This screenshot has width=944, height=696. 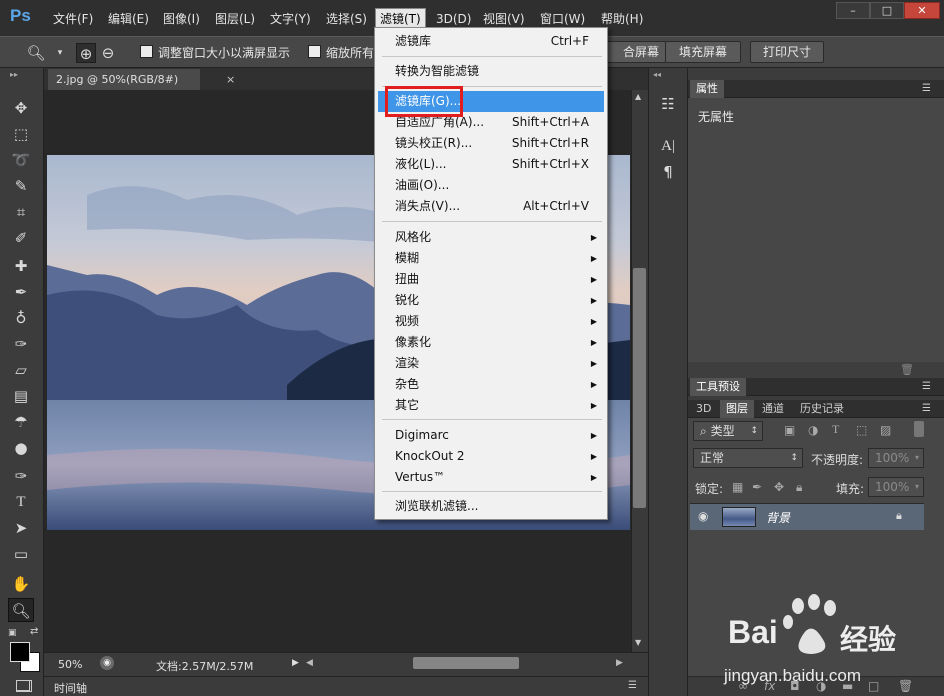 What do you see at coordinates (70, 688) in the screenshot?
I see `timeline-tab: 时间轴` at bounding box center [70, 688].